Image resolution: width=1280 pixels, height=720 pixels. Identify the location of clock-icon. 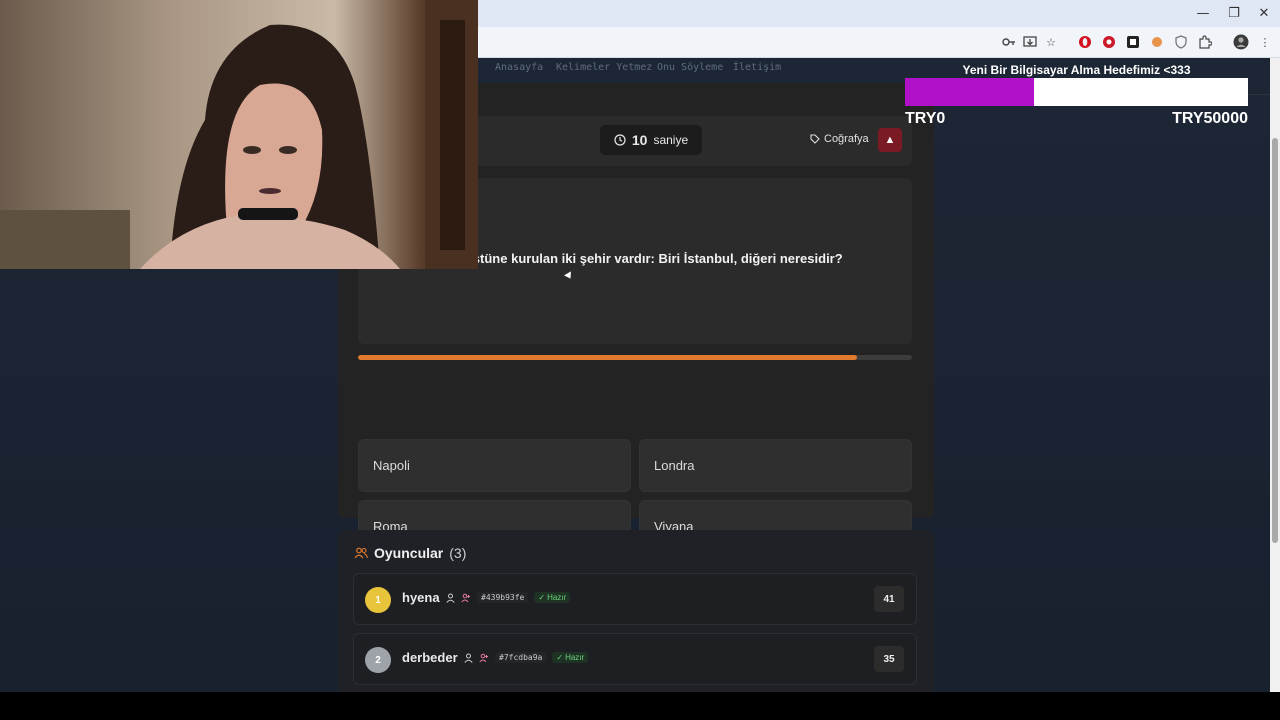
(620, 140).